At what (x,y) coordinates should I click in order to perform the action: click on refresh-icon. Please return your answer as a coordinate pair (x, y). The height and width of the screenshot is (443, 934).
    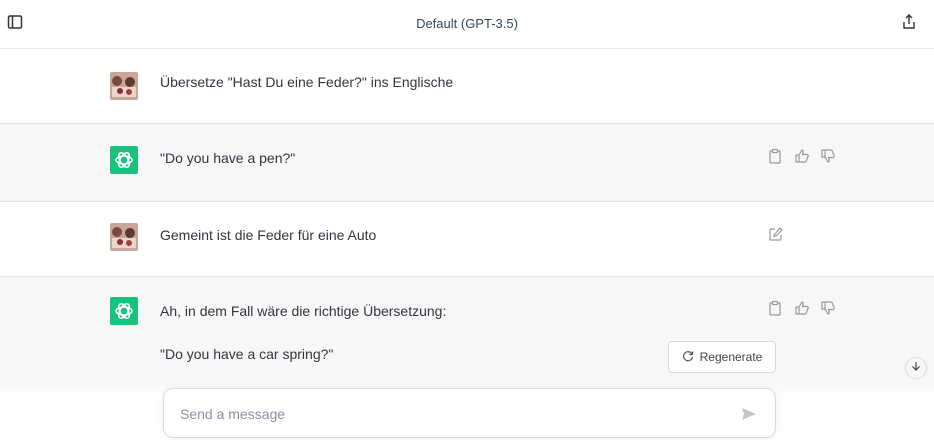
    Looking at the image, I should click on (688, 357).